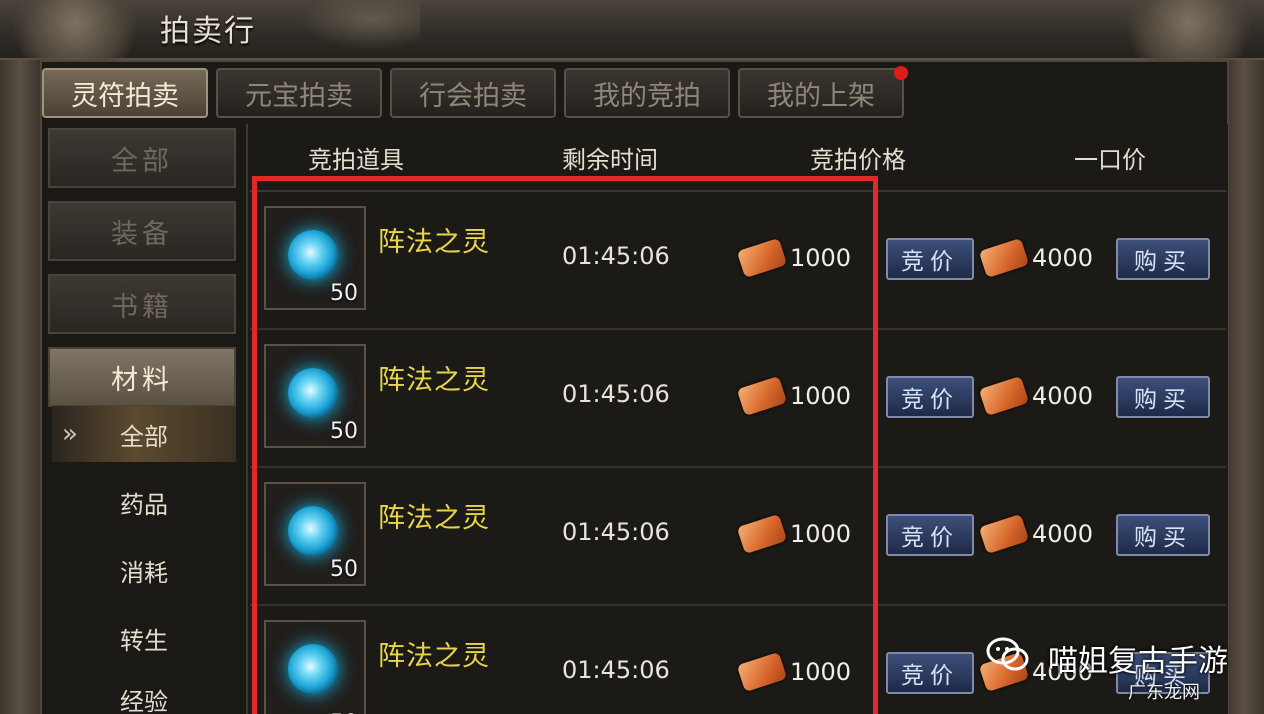  I want to click on tab-my-listings: 我的上架, so click(823, 92).